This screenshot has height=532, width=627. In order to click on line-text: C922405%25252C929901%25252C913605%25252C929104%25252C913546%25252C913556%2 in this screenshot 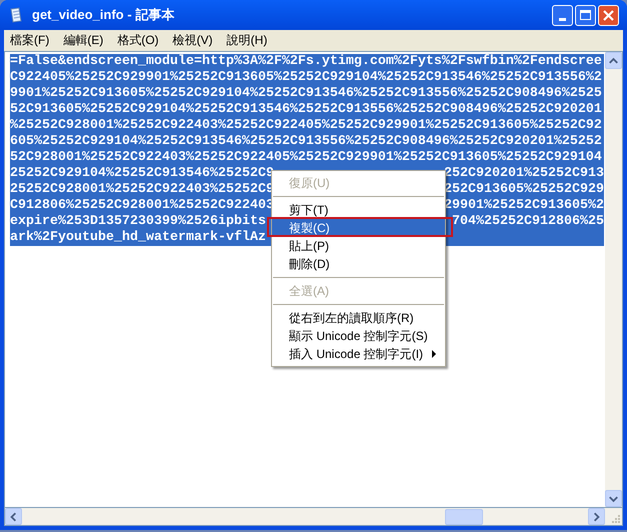, I will do `click(306, 78)`.